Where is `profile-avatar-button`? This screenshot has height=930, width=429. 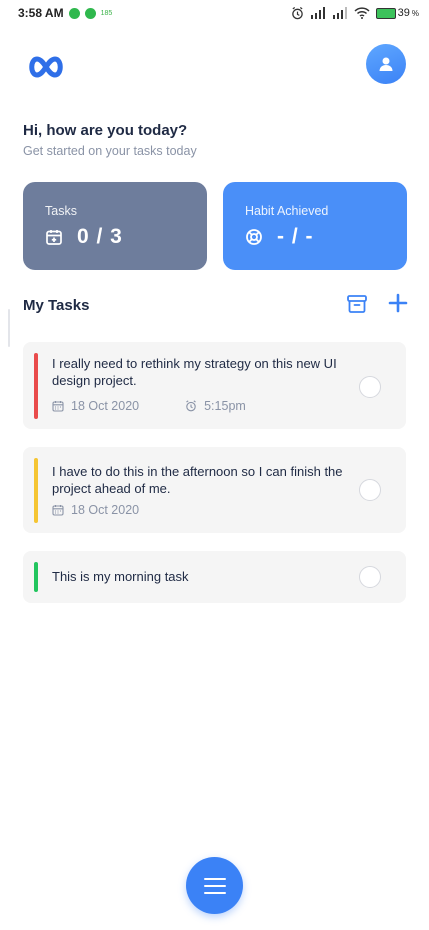
profile-avatar-button is located at coordinates (386, 64).